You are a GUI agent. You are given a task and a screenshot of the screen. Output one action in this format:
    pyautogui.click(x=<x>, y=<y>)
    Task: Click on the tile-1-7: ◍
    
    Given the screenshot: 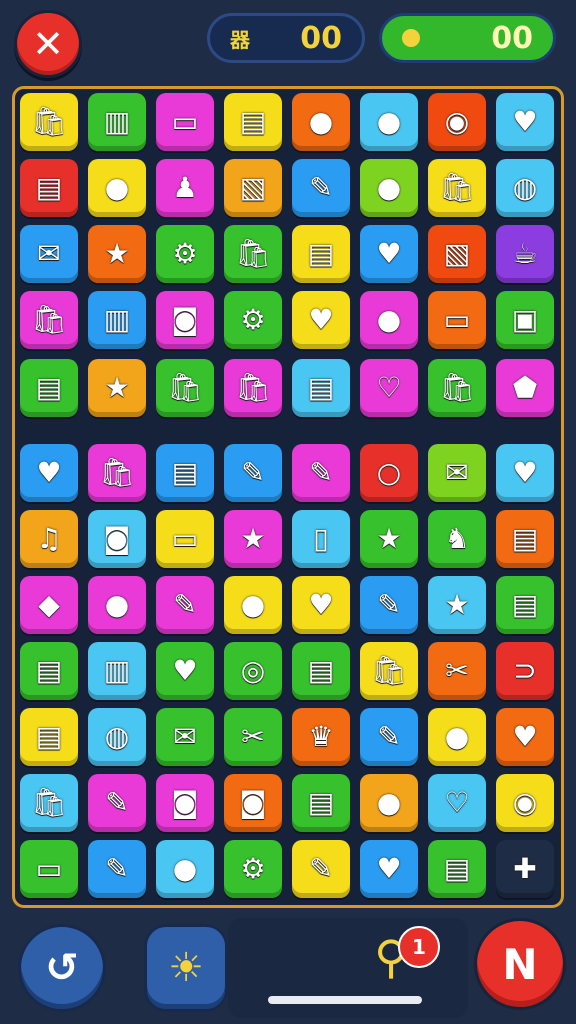 What is the action you would take?
    pyautogui.click(x=525, y=188)
    